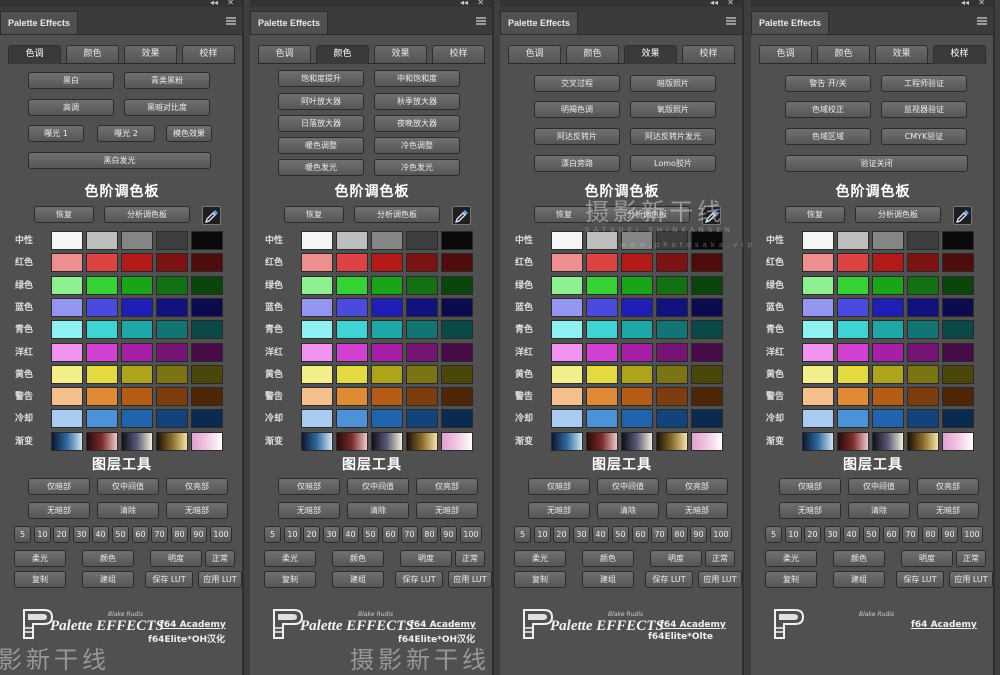 This screenshot has width=1000, height=675. What do you see at coordinates (676, 558) in the screenshot?
I see `blend-mode-button: 明度` at bounding box center [676, 558].